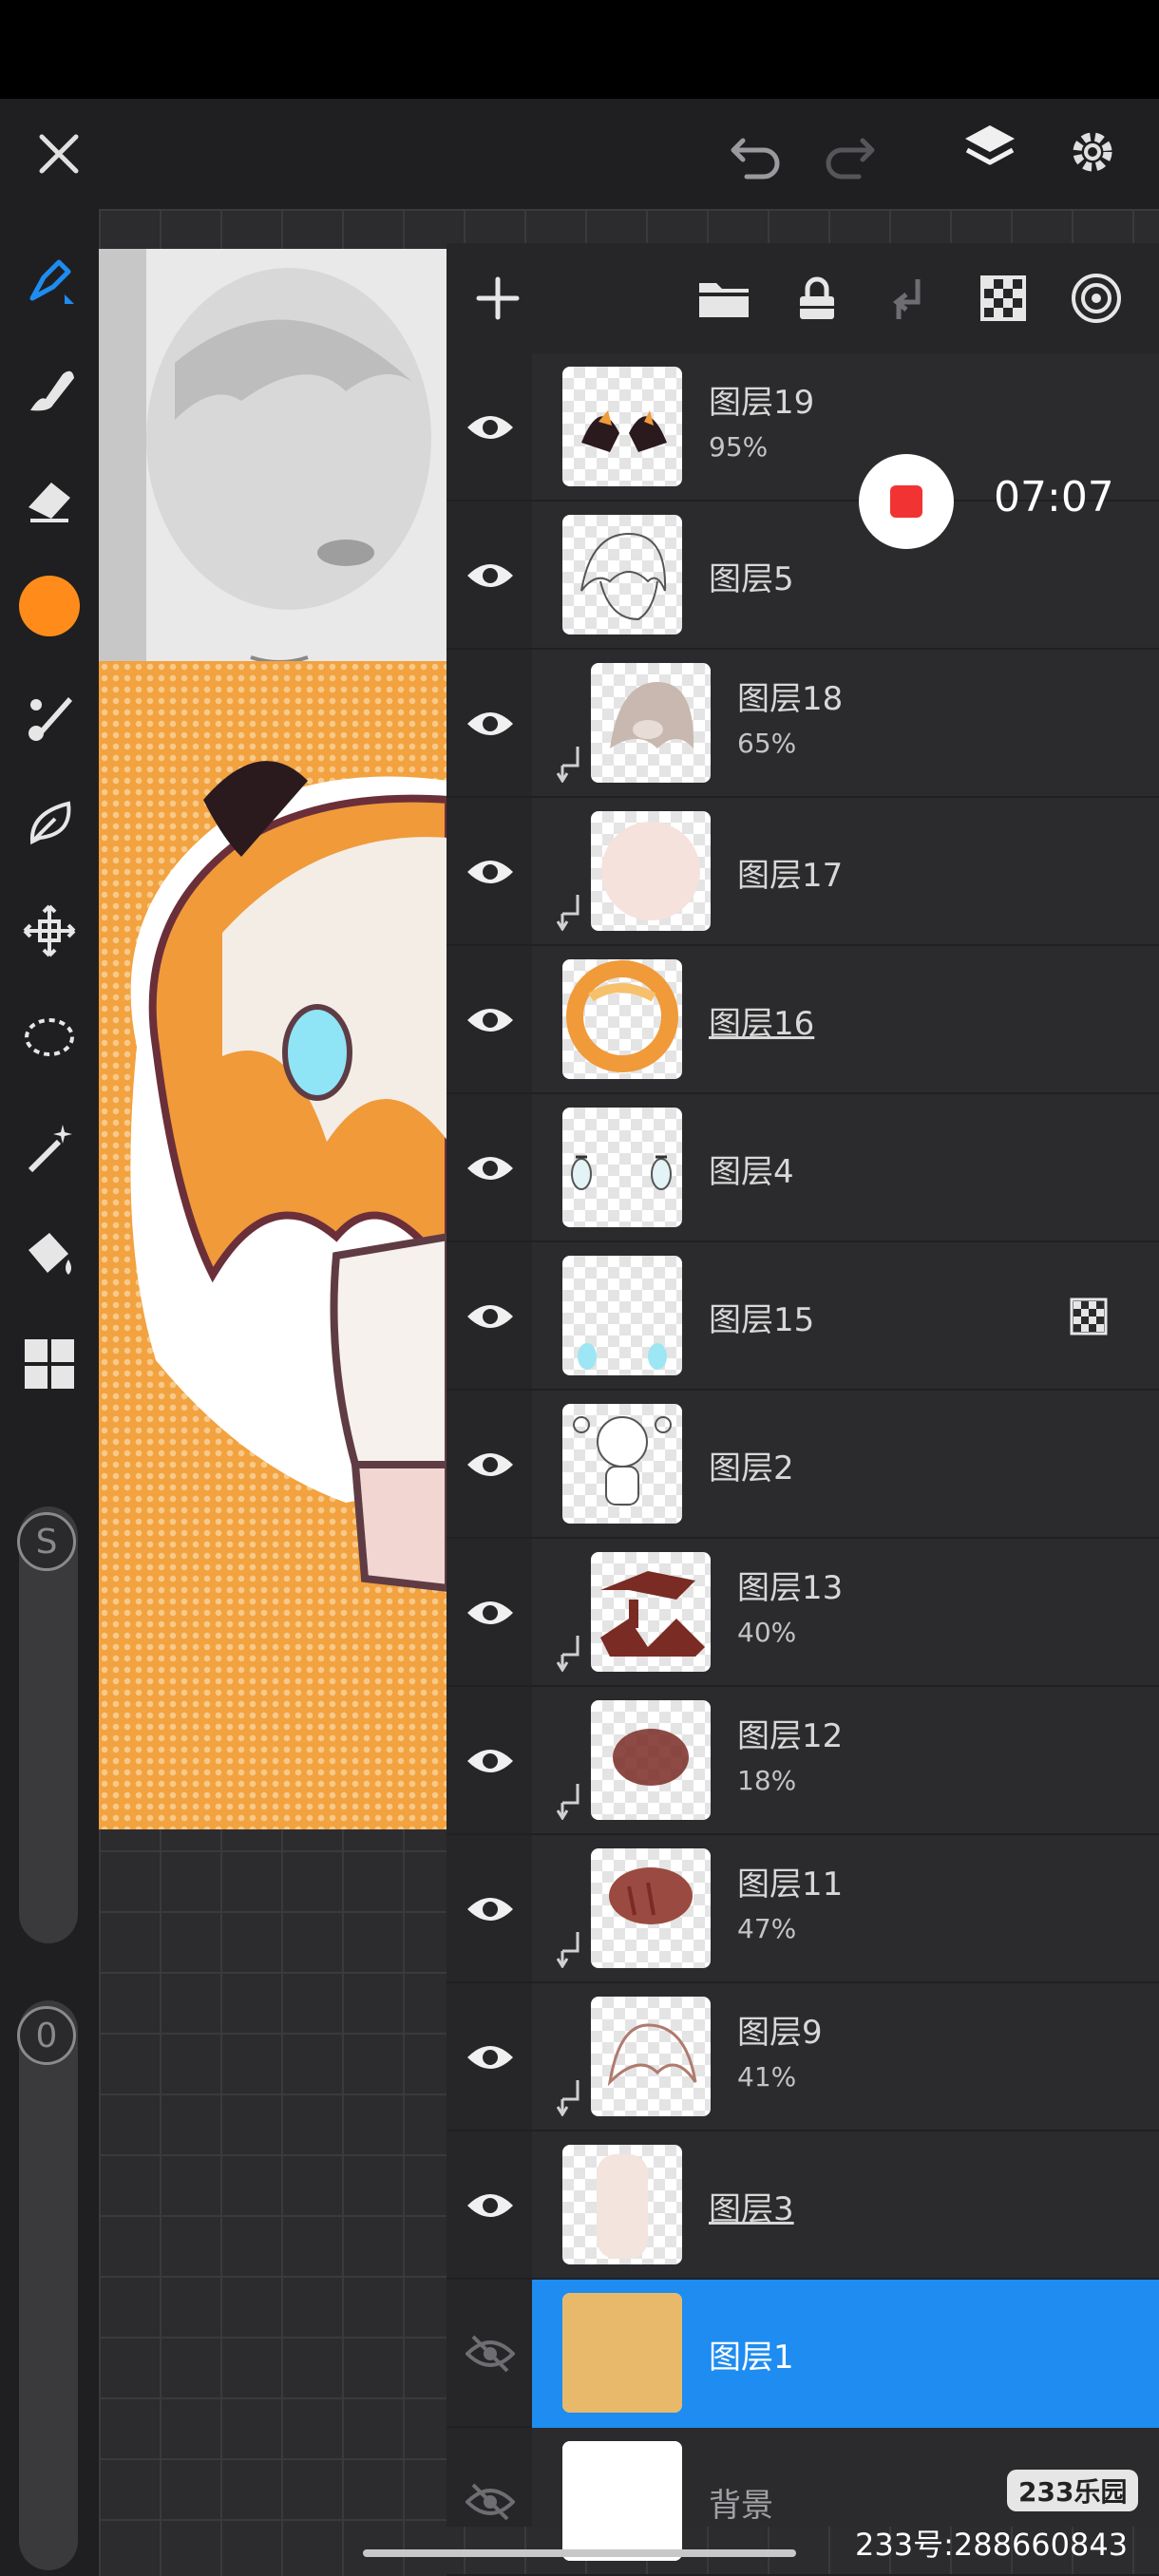 The height and width of the screenshot is (2576, 1159). What do you see at coordinates (751, 579) in the screenshot?
I see `layer-name: 图层5` at bounding box center [751, 579].